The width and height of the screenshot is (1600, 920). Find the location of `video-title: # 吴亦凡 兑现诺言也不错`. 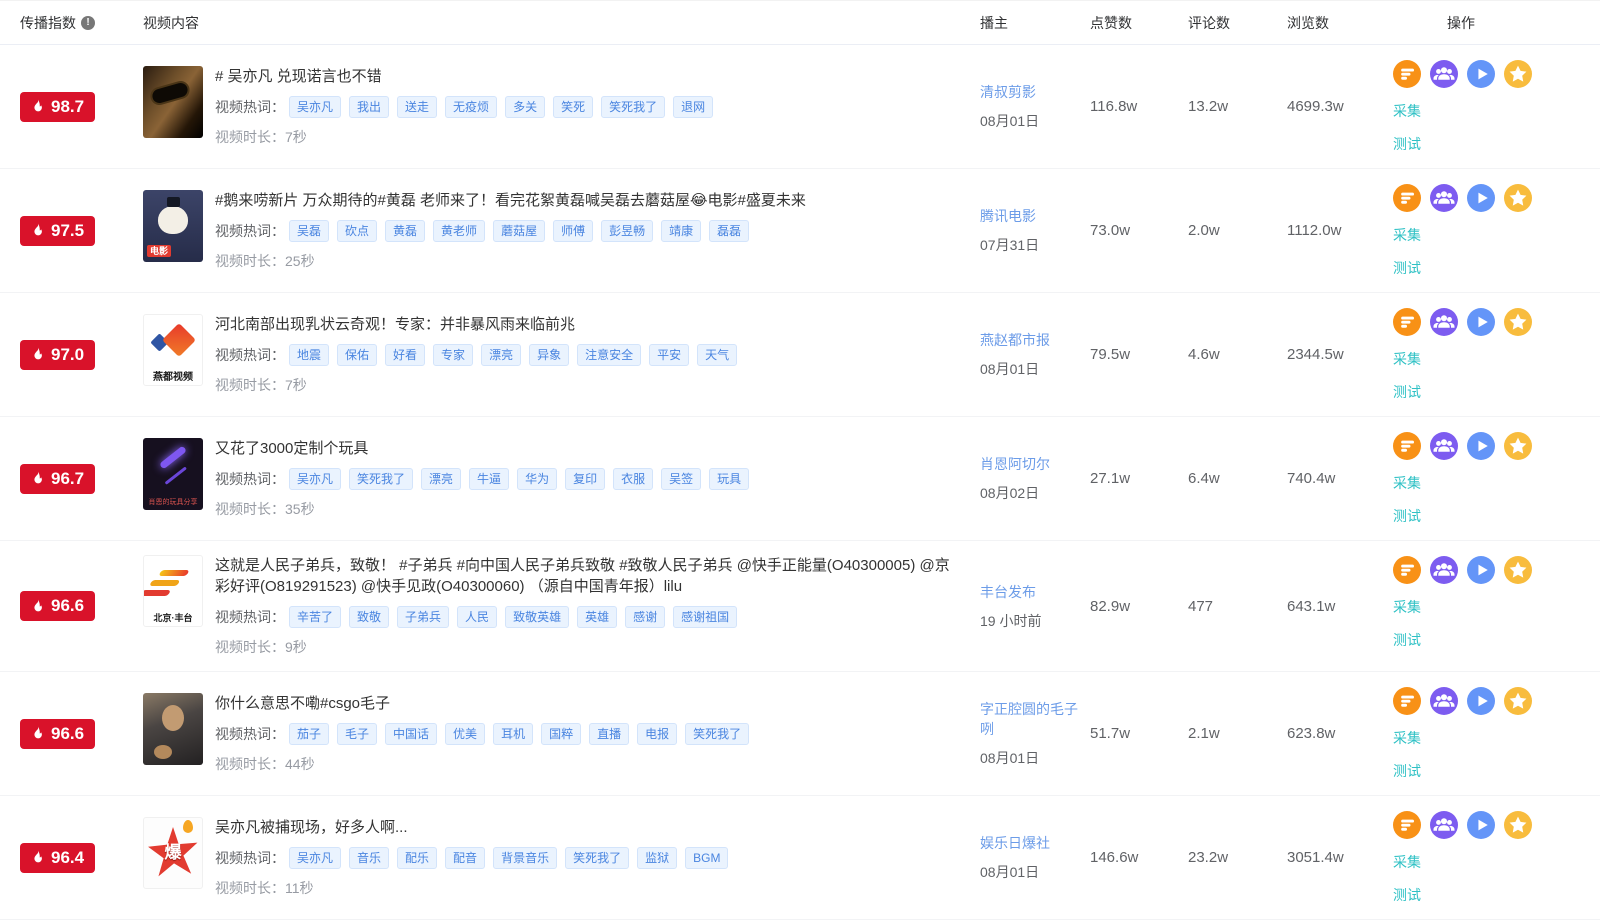

video-title: # 吴亦凡 兑现诺言也不错 is located at coordinates (585, 76).